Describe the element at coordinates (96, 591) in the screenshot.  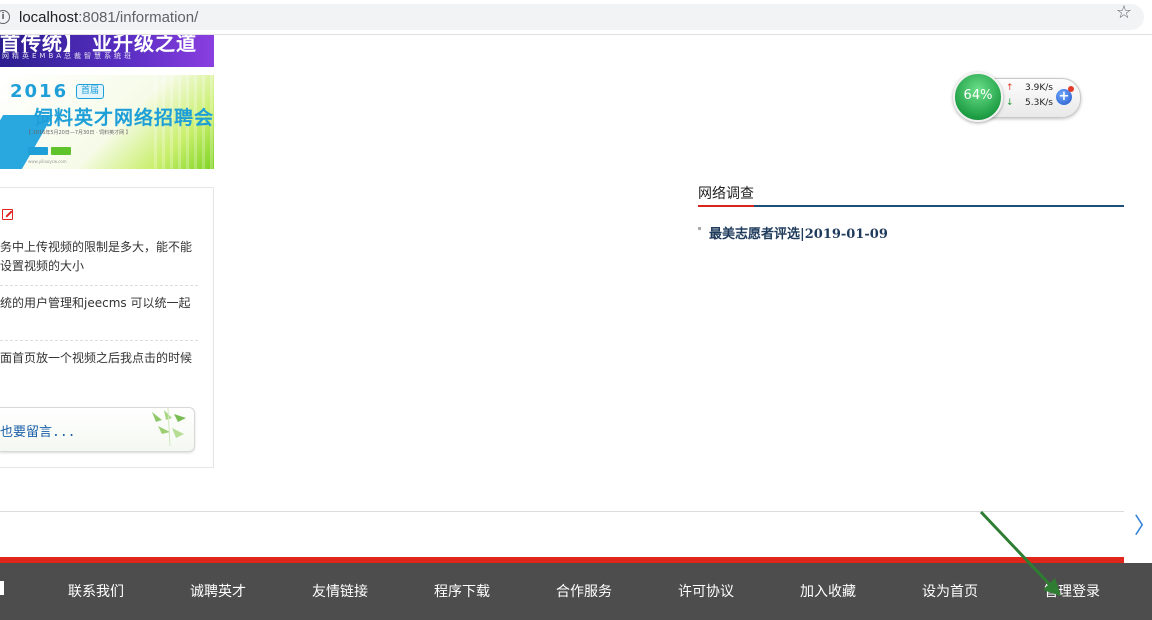
I see `footer-link-contact: 联系我们` at that location.